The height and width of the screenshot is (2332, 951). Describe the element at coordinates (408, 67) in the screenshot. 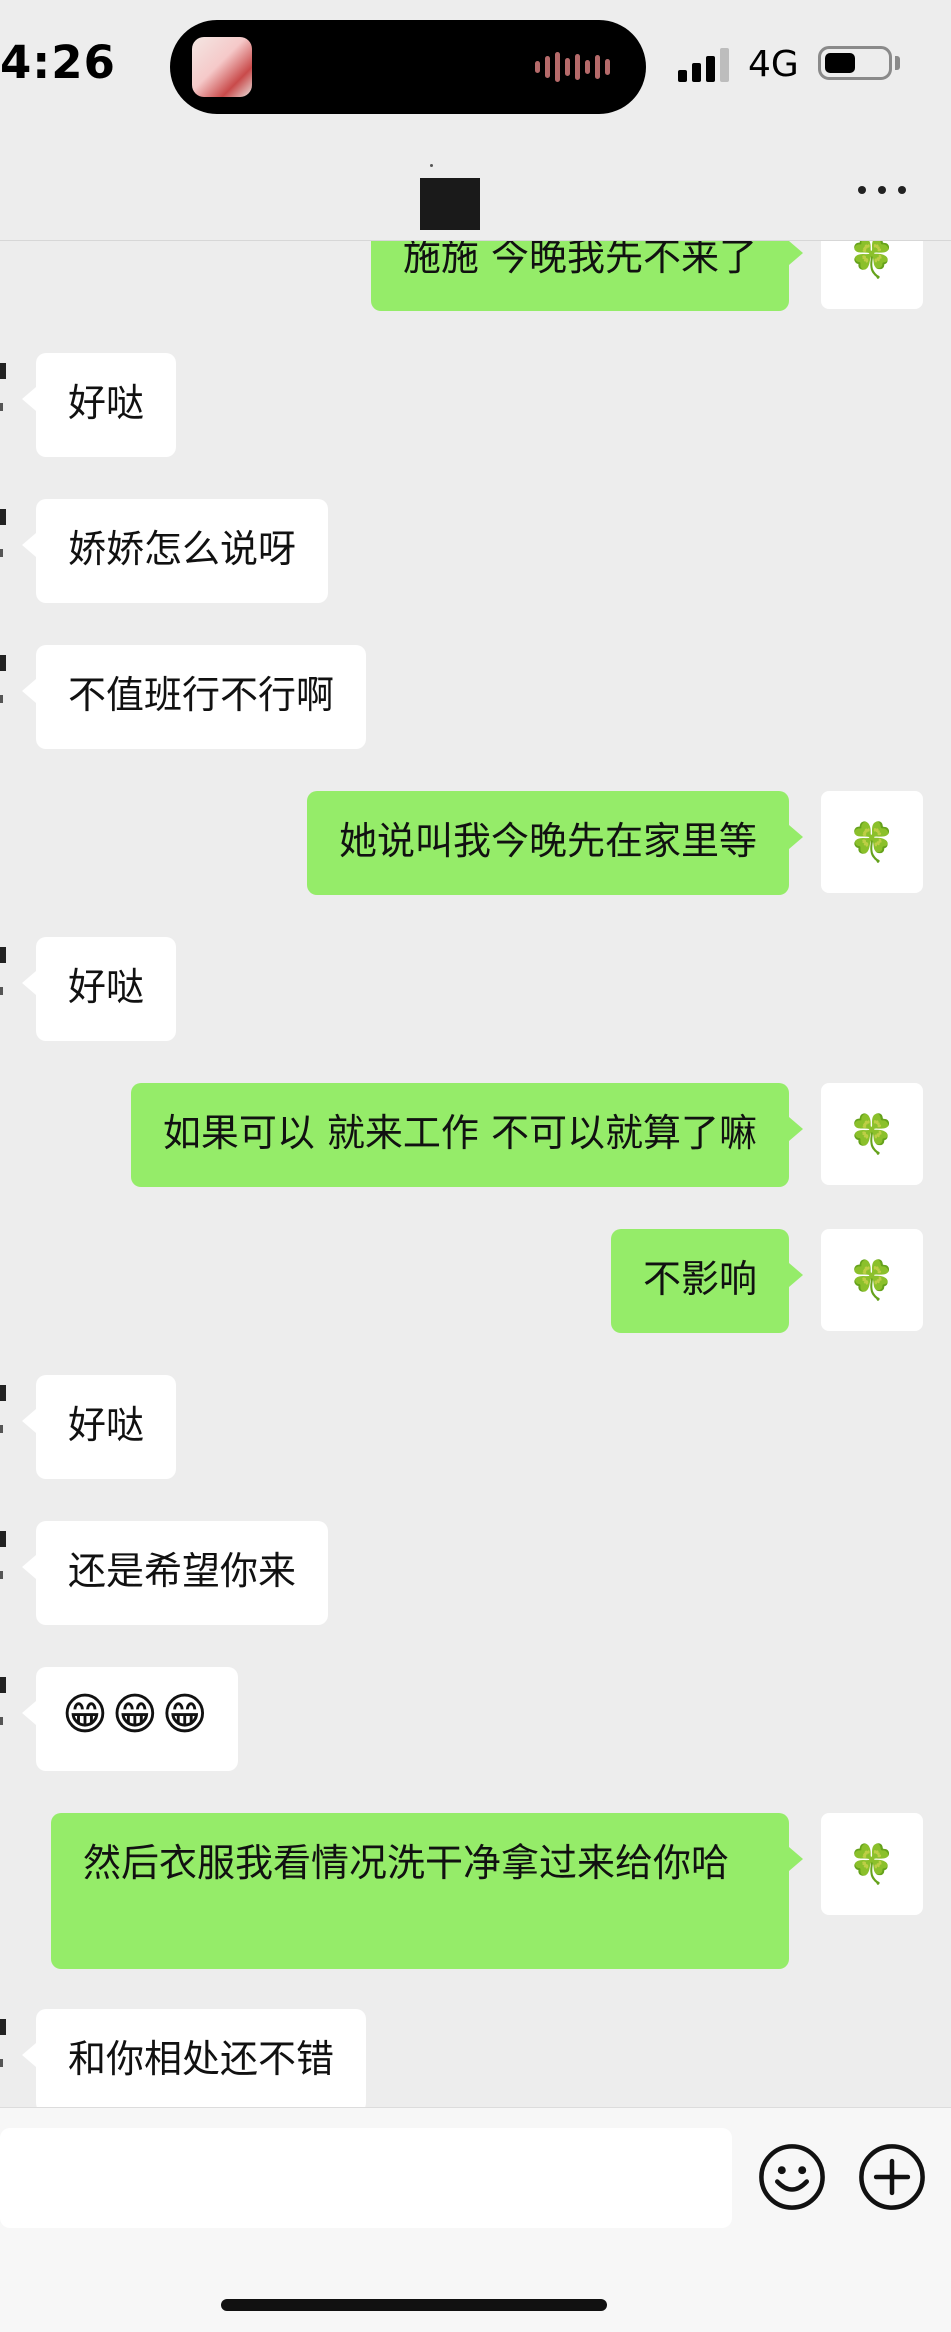

I see `dynamic-island` at that location.